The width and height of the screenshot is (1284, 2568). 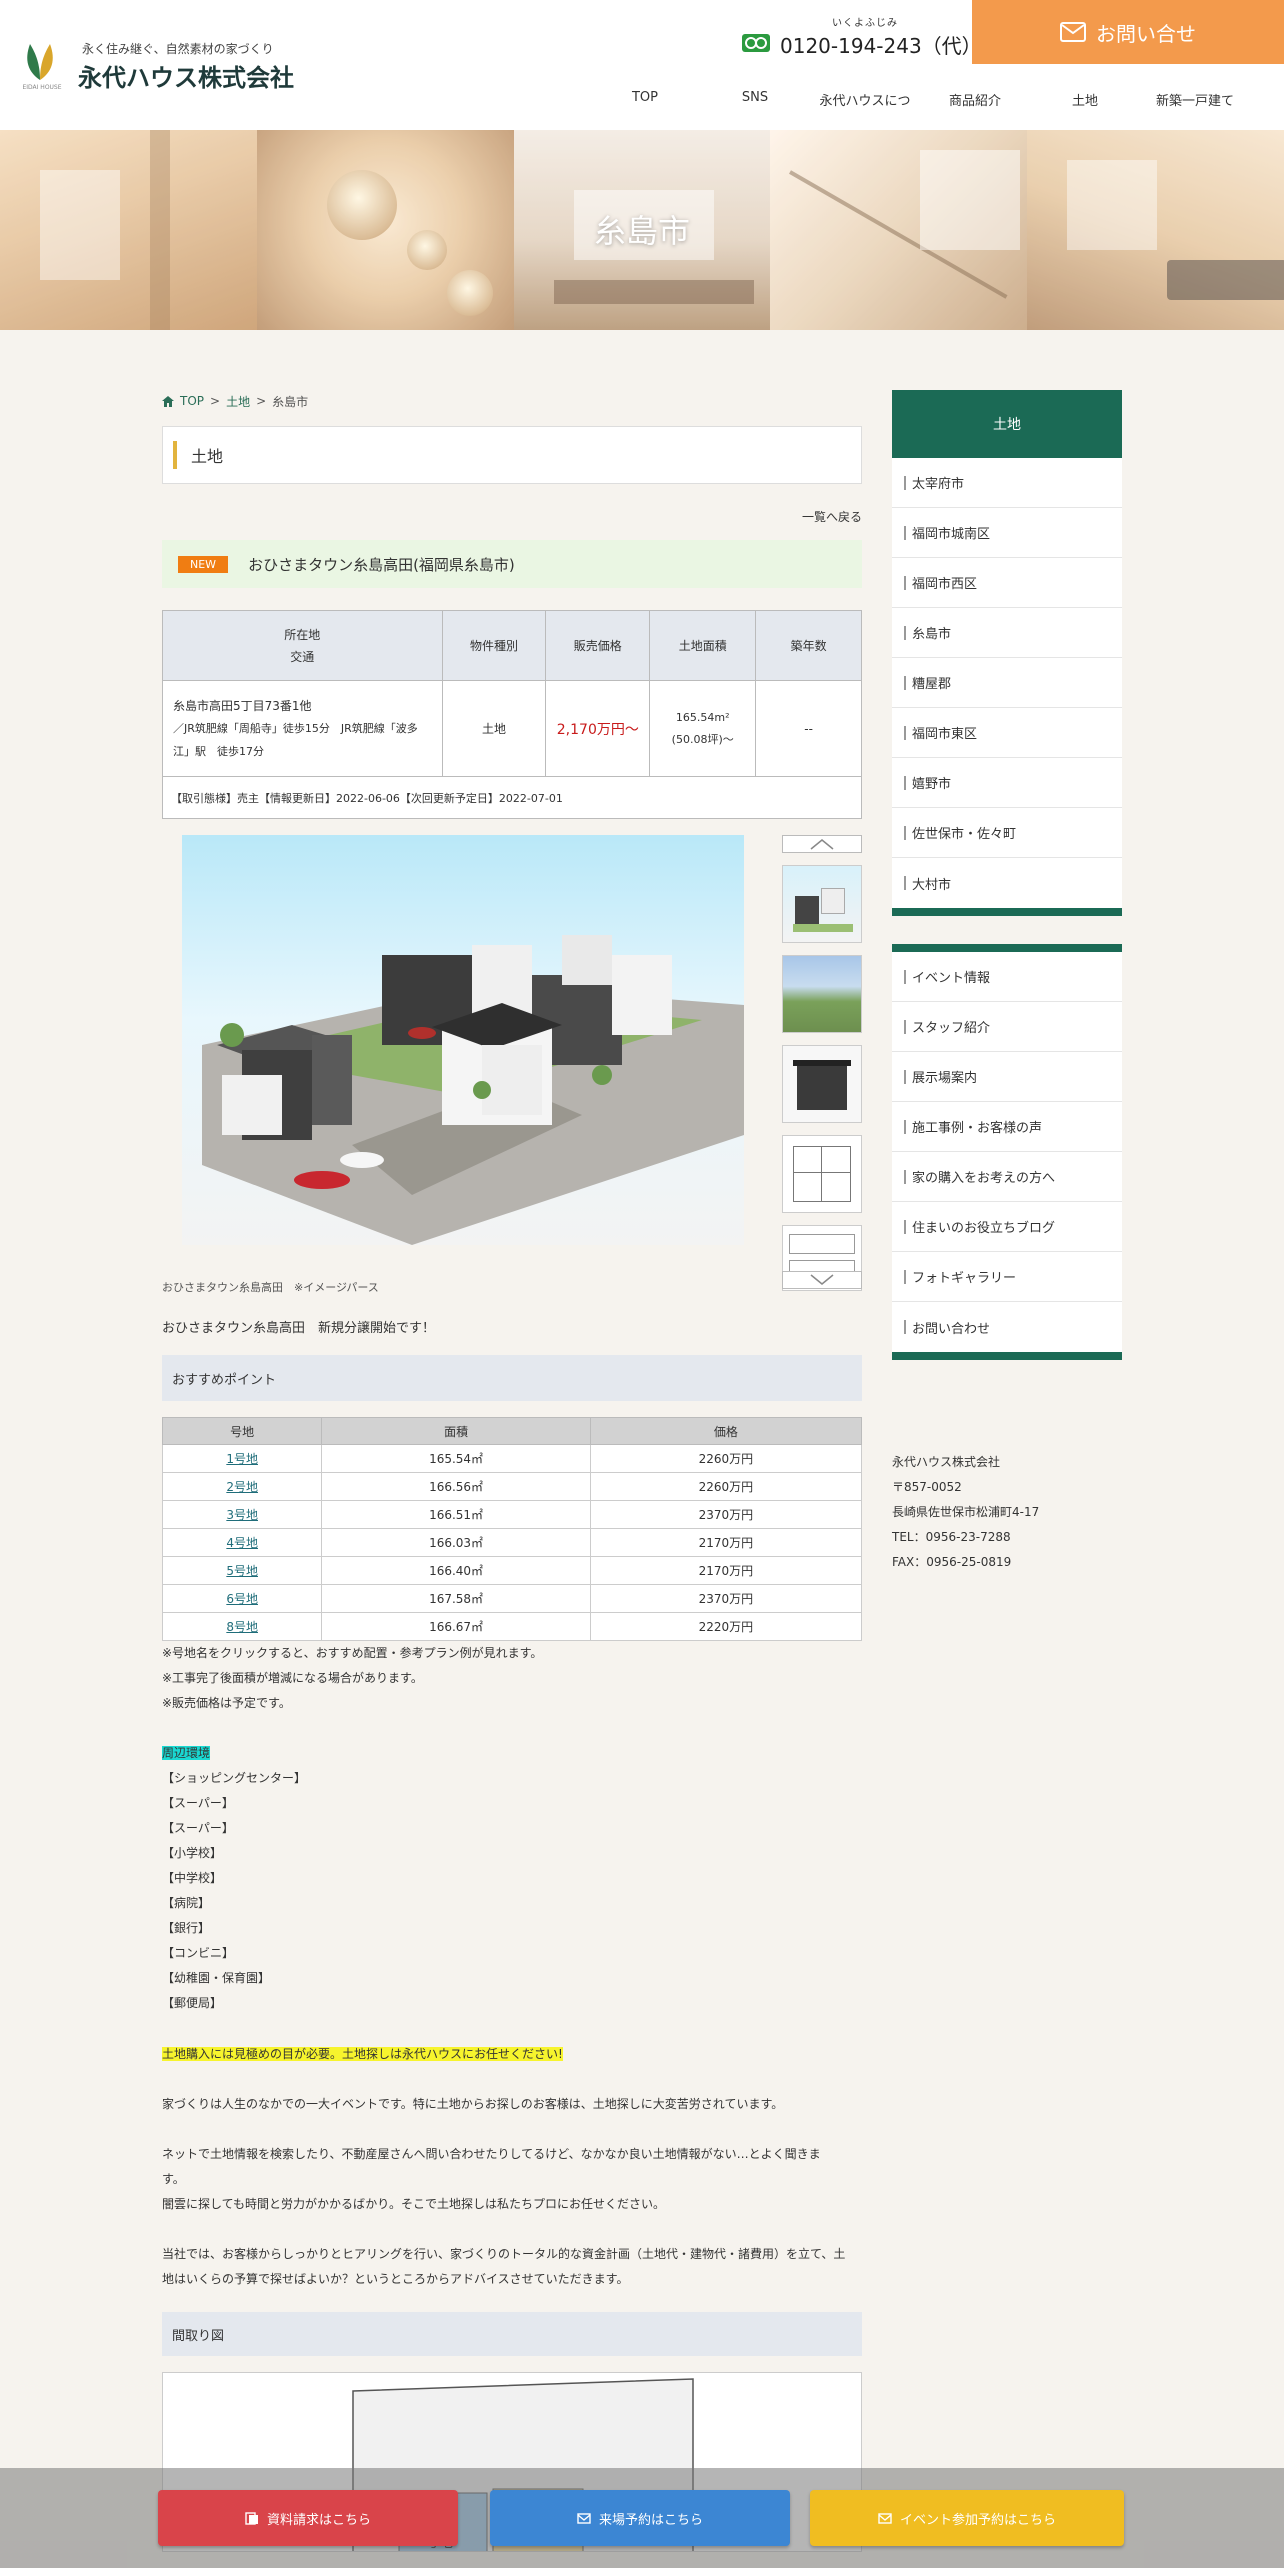 What do you see at coordinates (512, 1486) in the screenshot?
I see `table-row: 2号地 166.56㎡ 2260万円` at bounding box center [512, 1486].